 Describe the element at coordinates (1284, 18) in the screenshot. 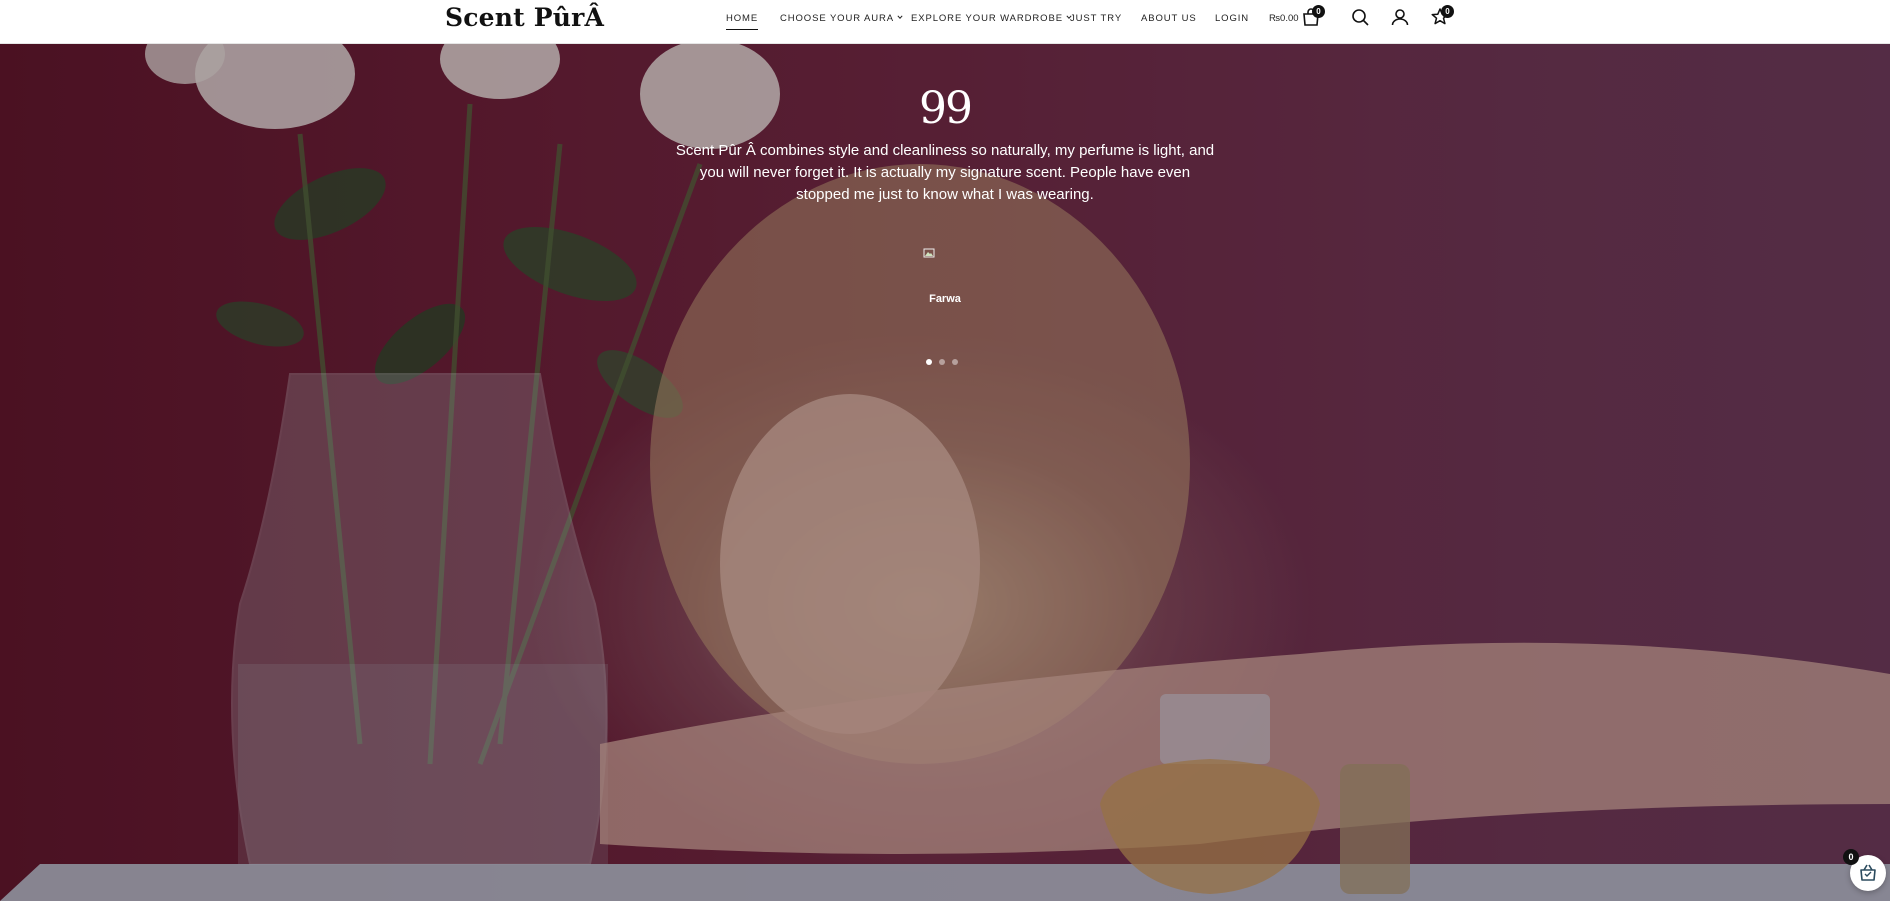

I see `cart-total: ₨0.00` at that location.